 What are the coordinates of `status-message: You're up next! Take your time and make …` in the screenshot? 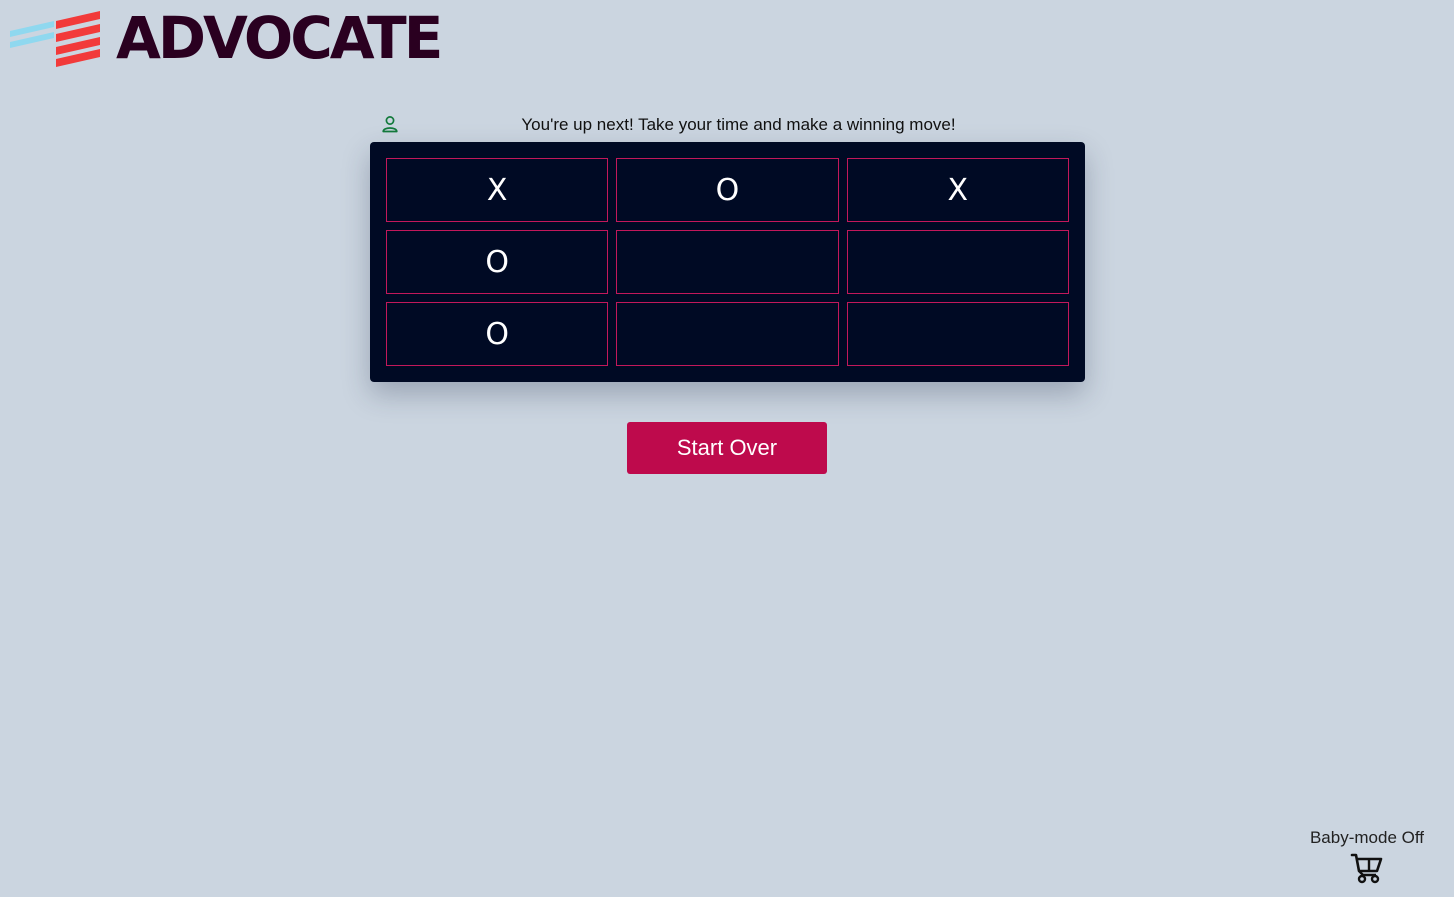 It's located at (738, 124).